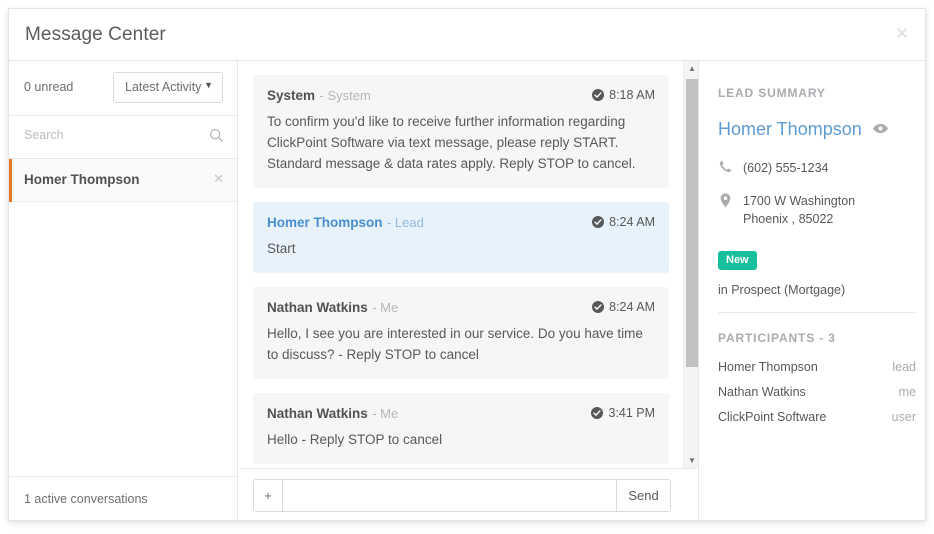  What do you see at coordinates (772, 93) in the screenshot?
I see `lead-summary-heading: LEAD SUMMARY` at bounding box center [772, 93].